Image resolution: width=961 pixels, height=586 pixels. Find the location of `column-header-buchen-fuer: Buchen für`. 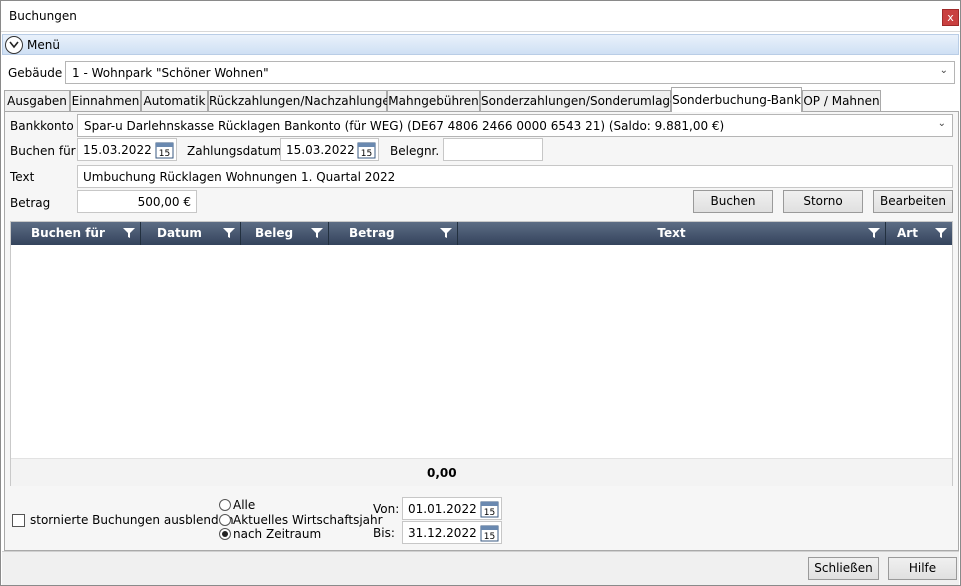

column-header-buchen-fuer: Buchen für is located at coordinates (76, 233).